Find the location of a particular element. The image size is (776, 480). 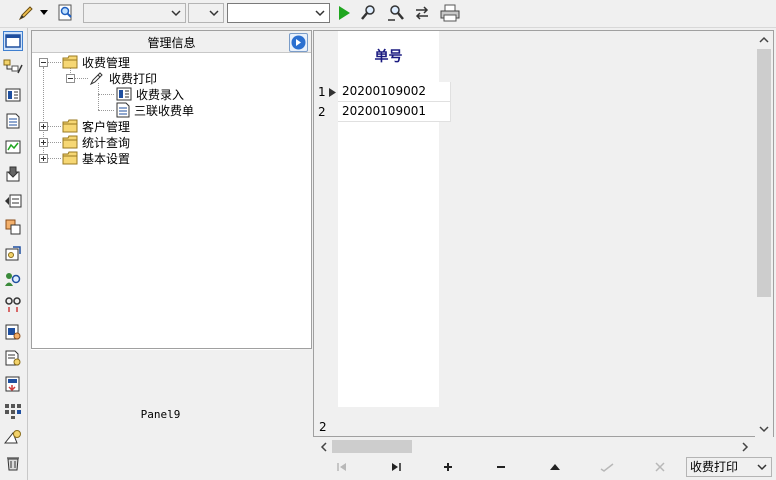

magnify-doc-icon is located at coordinates (66, 13).